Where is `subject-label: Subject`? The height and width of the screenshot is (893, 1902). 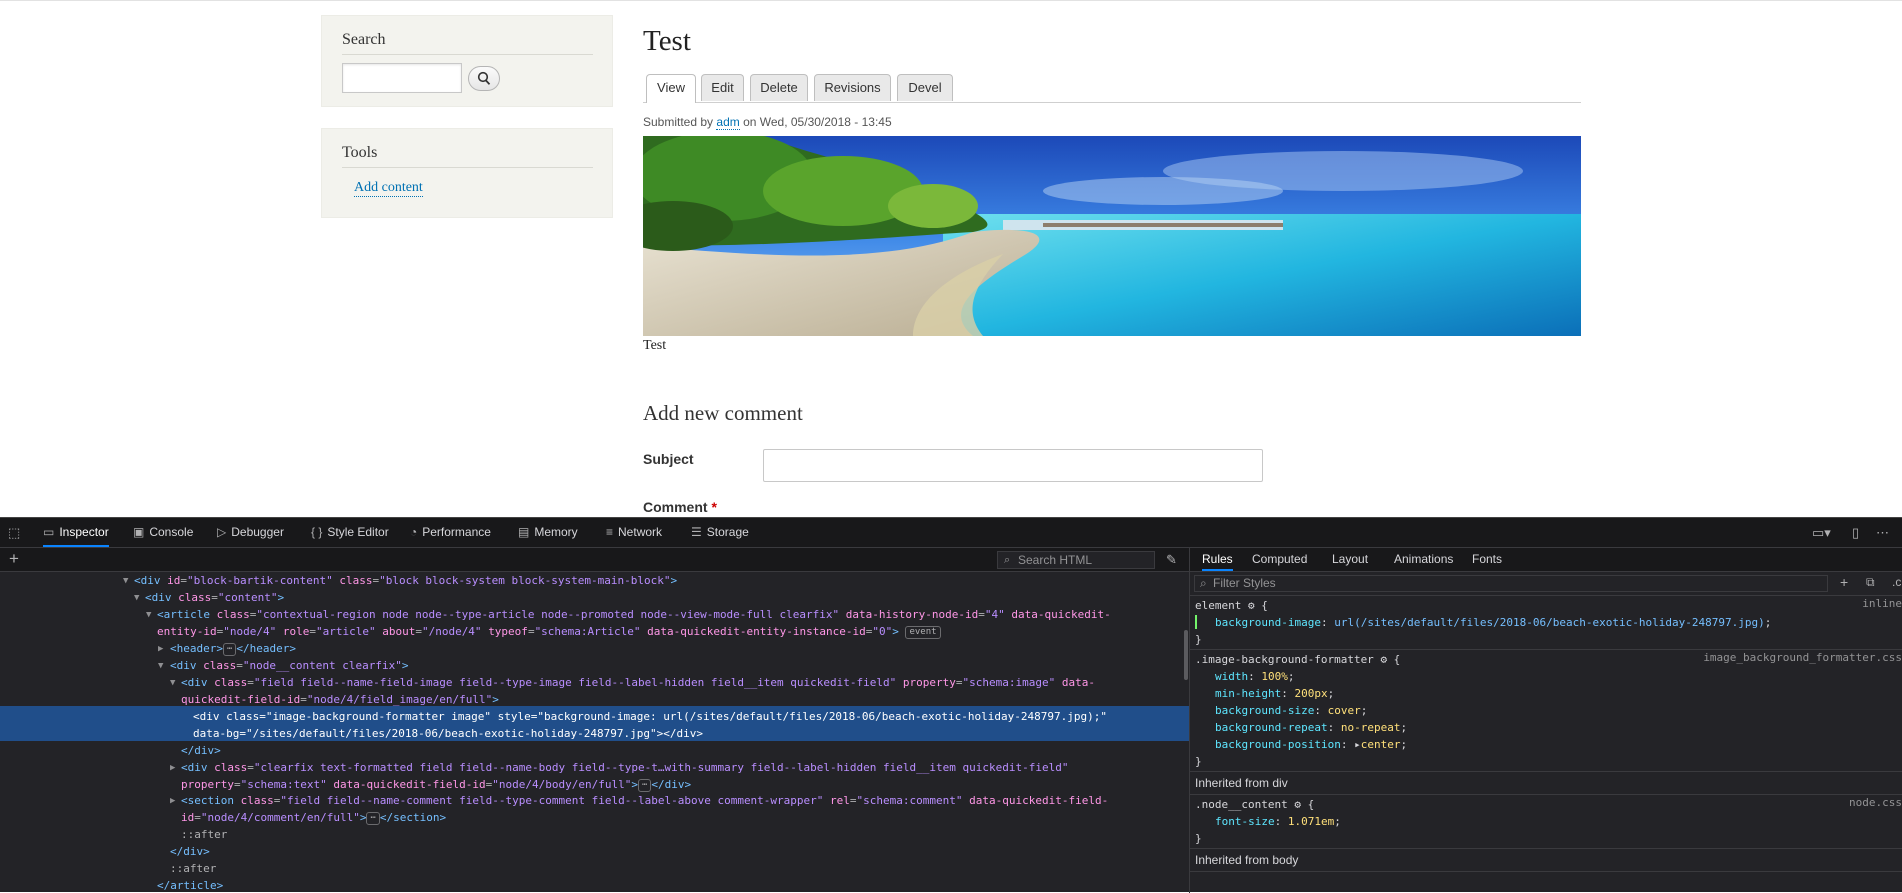
subject-label: Subject is located at coordinates (668, 459).